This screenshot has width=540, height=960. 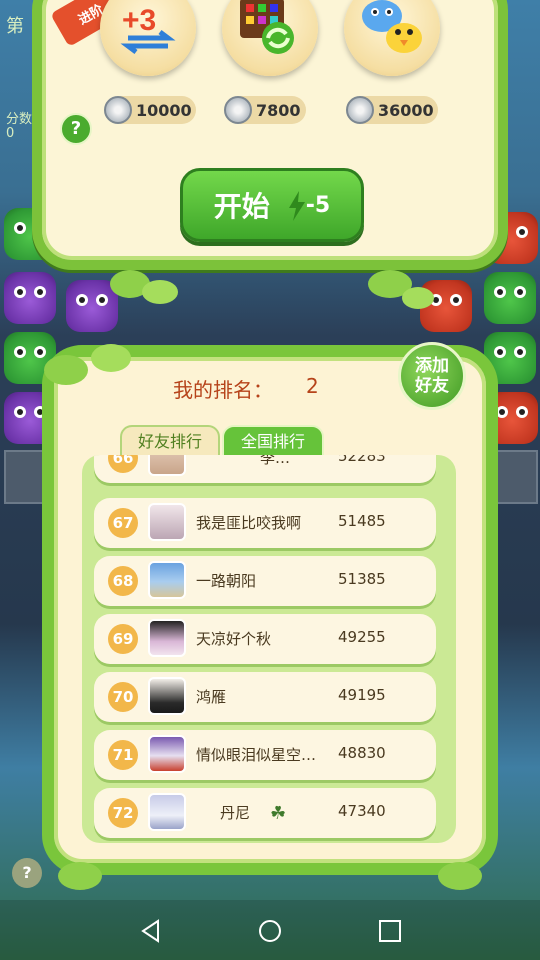 I want to click on player-score: 49195, so click(x=362, y=695).